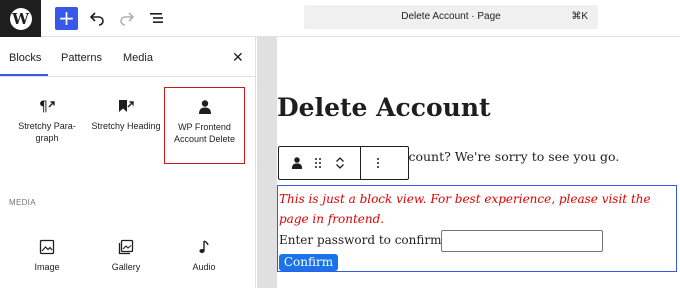  I want to click on list-view-button, so click(157, 18).